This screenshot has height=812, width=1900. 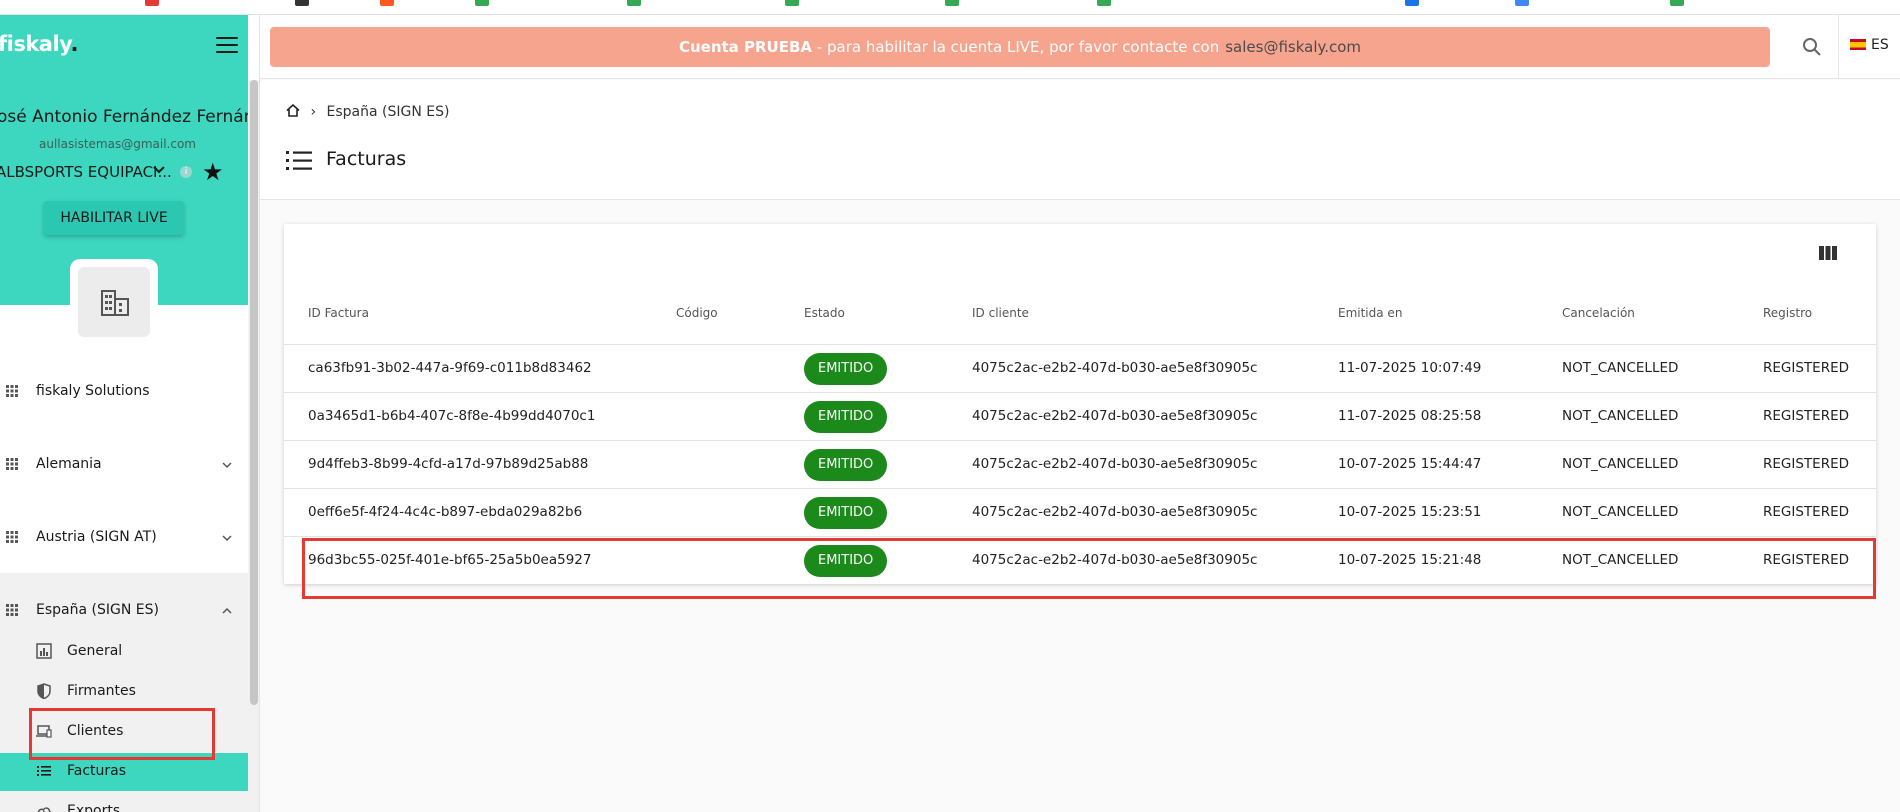 I want to click on column-header-registro: Registro, so click(x=1787, y=313).